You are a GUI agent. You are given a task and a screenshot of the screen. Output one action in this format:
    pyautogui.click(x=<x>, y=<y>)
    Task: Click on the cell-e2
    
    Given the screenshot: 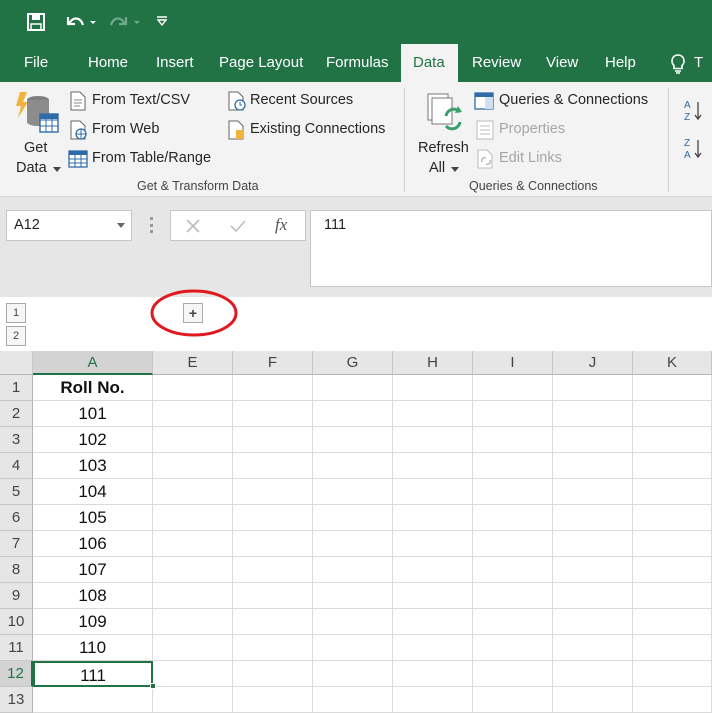 What is the action you would take?
    pyautogui.click(x=193, y=414)
    